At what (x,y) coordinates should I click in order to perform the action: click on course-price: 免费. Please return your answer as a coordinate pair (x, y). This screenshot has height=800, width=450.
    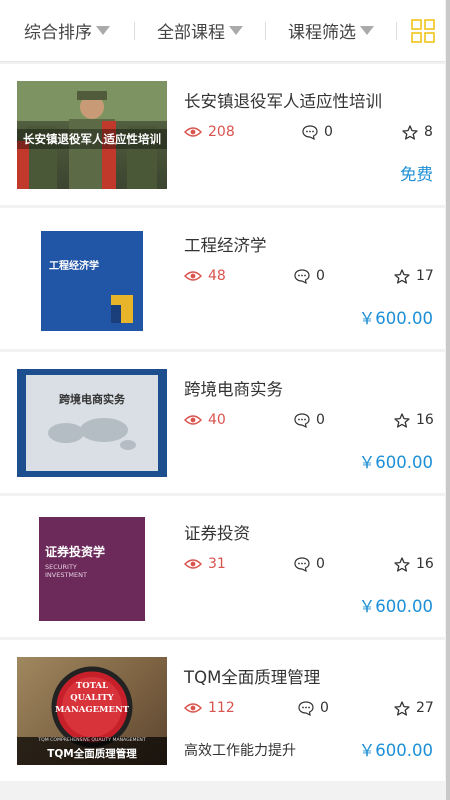
    Looking at the image, I should click on (416, 174).